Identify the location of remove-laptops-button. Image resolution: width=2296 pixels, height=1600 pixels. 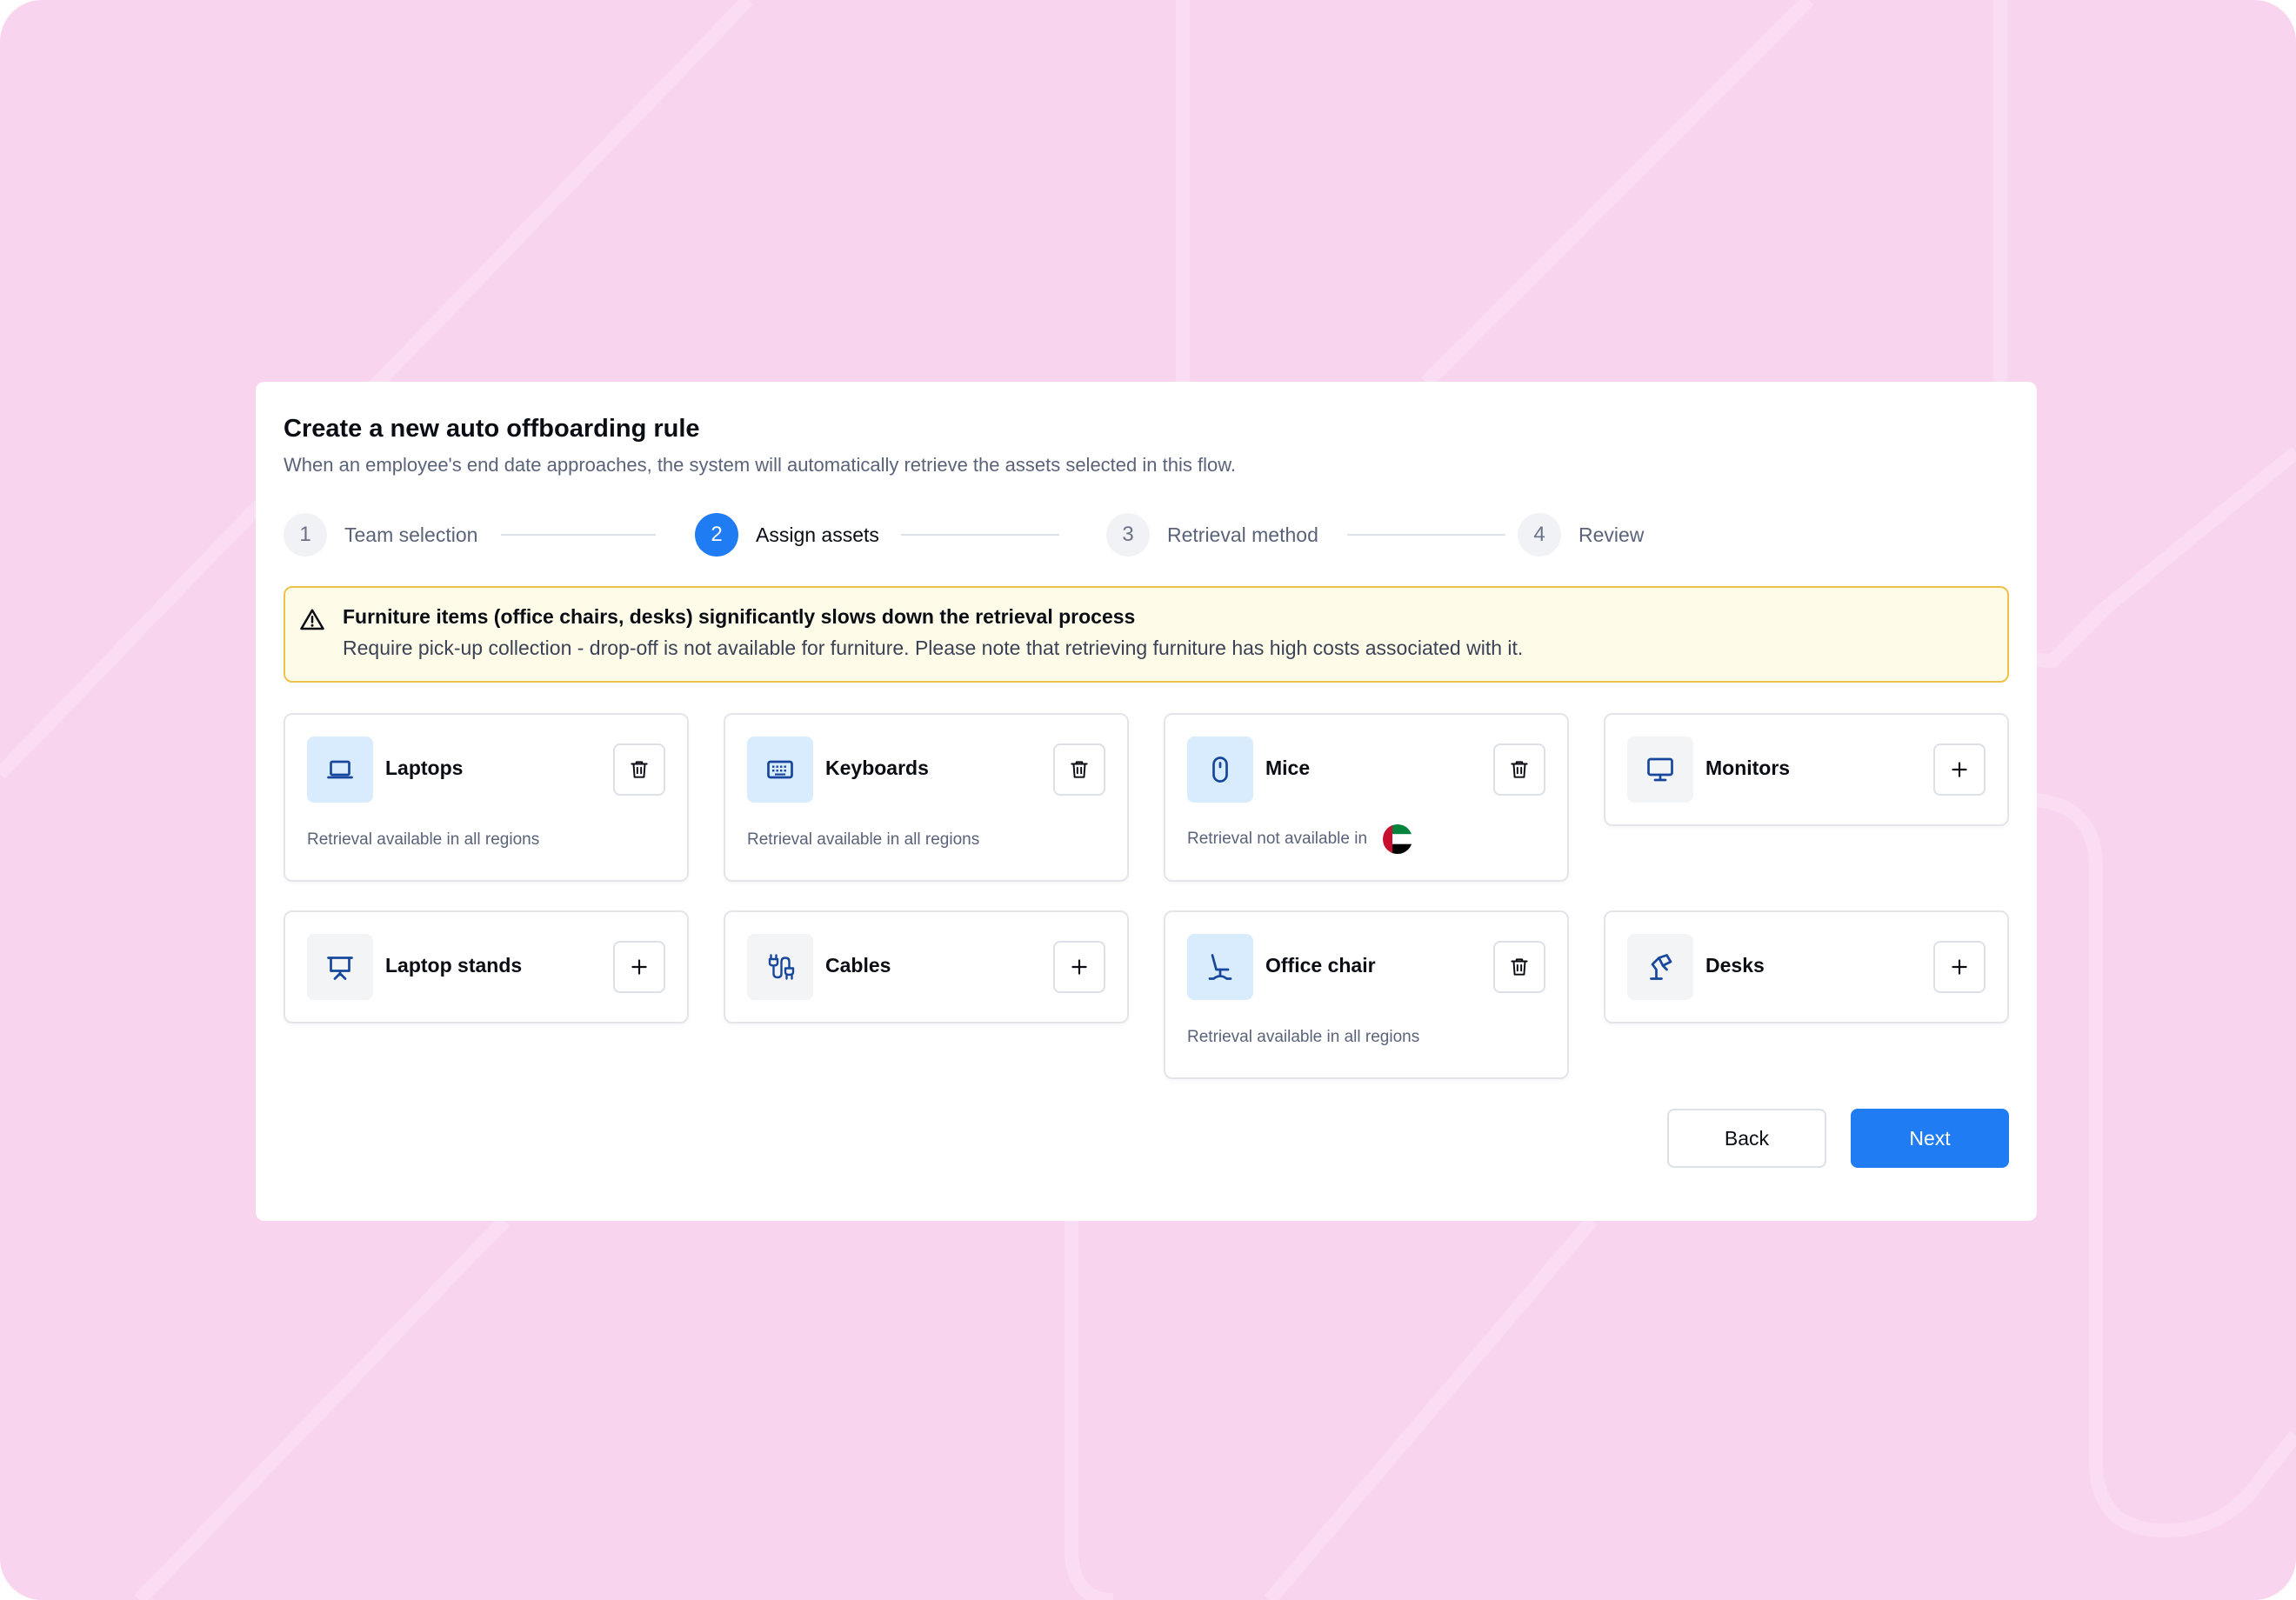
(639, 769).